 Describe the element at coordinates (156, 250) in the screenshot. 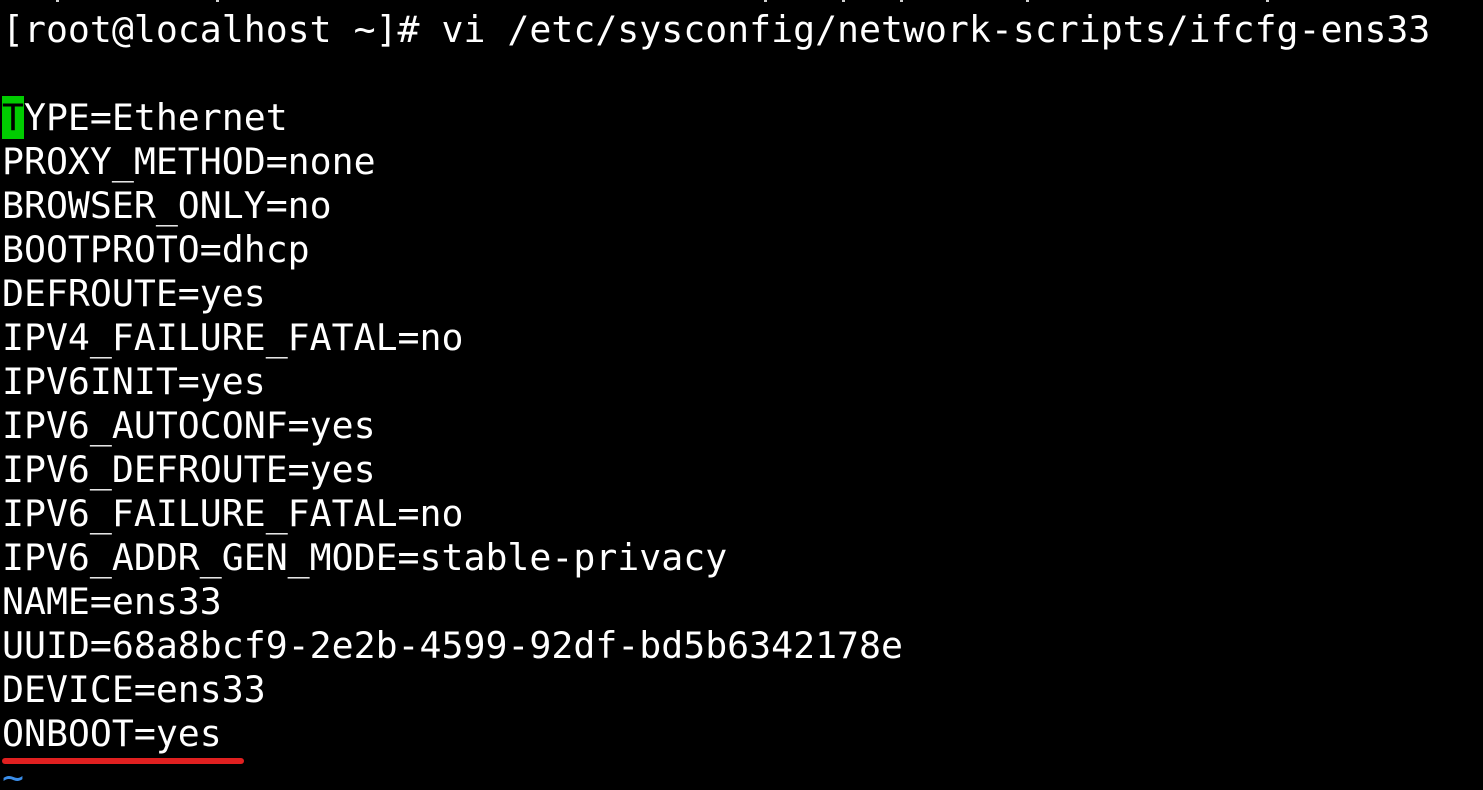

I see `config-line-bootproto: BOOTPROTO=dhcp` at that location.